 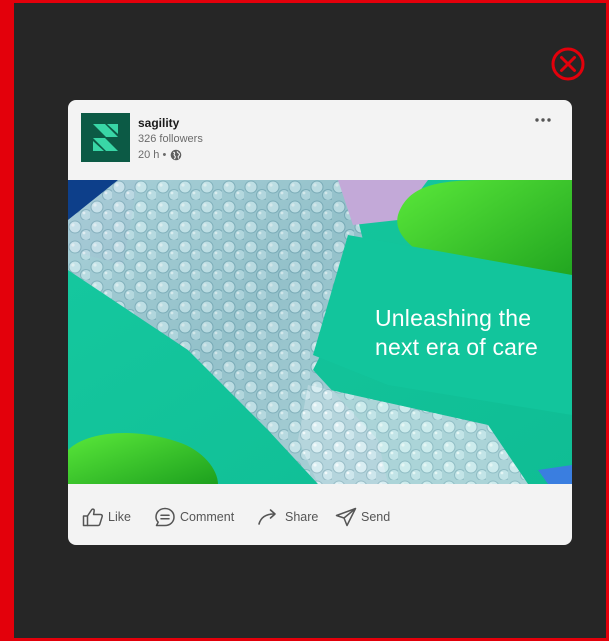 What do you see at coordinates (267, 517) in the screenshot?
I see `share-arrow-icon` at bounding box center [267, 517].